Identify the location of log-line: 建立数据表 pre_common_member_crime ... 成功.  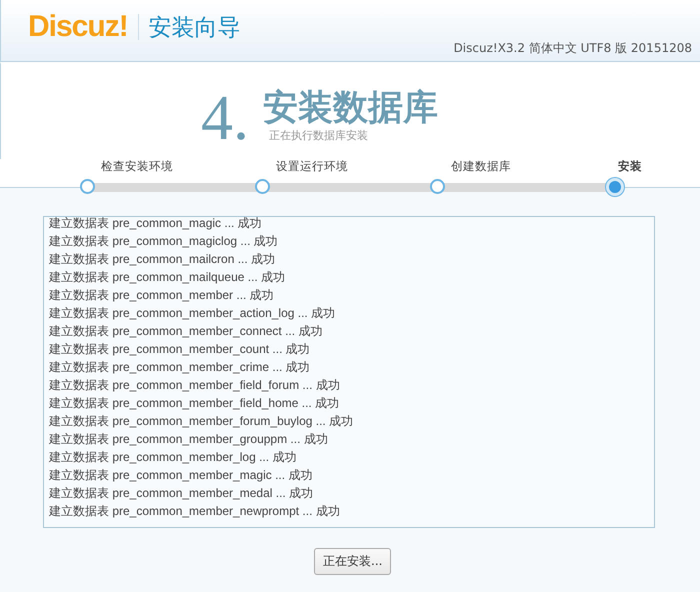
(180, 367).